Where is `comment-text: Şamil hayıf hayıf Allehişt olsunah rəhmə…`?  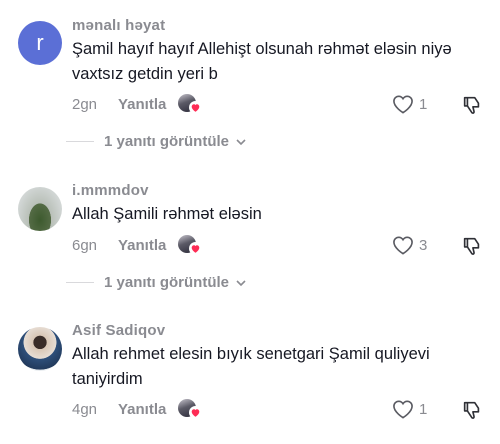 comment-text: Şamil hayıf hayıf Allehişt olsunah rəhmə… is located at coordinates (262, 61).